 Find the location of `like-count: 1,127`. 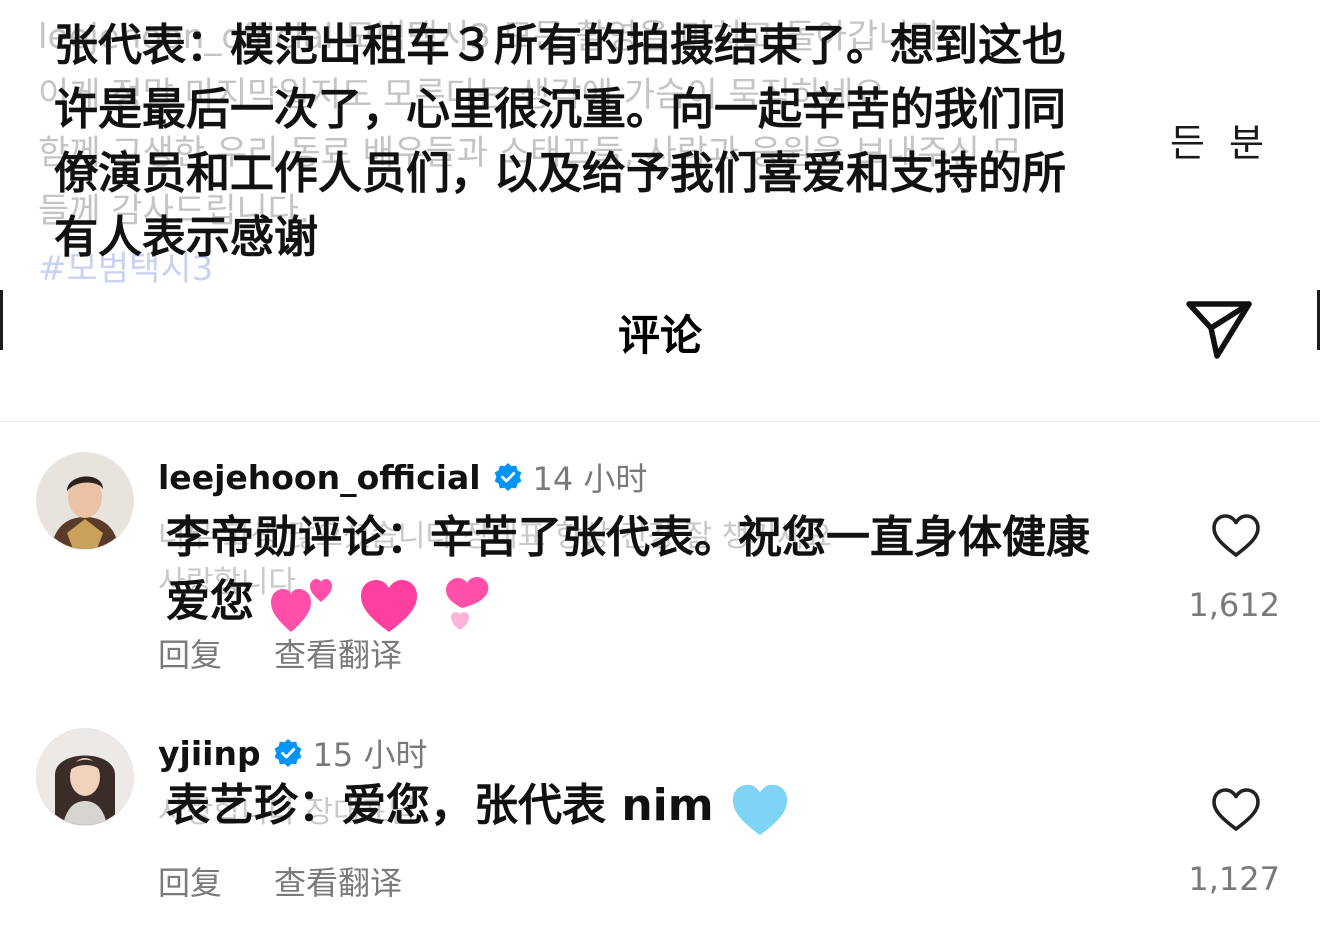

like-count: 1,127 is located at coordinates (1234, 879).